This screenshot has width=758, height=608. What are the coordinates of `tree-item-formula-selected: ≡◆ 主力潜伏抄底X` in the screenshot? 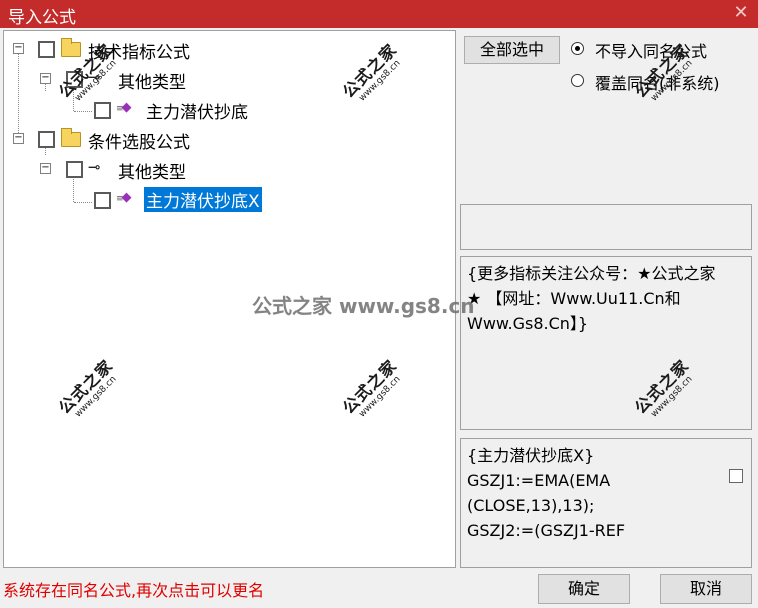 It's located at (144, 199).